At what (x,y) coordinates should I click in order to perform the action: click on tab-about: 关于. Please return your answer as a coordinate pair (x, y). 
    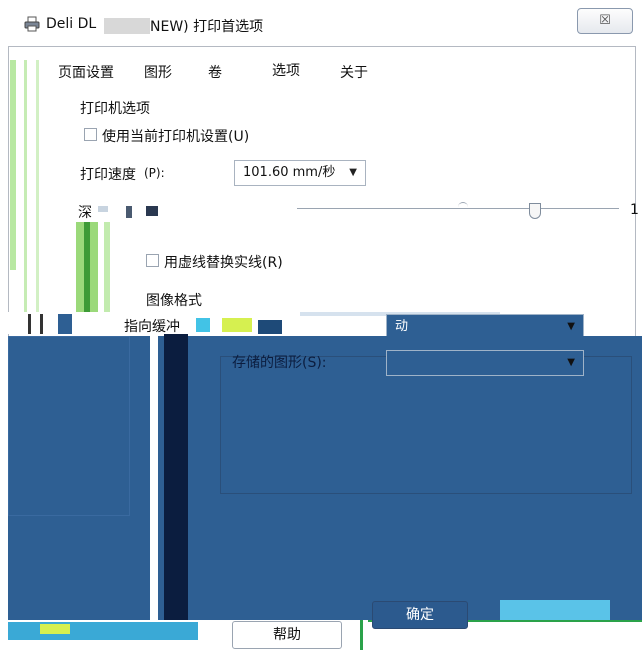
    Looking at the image, I should click on (354, 72).